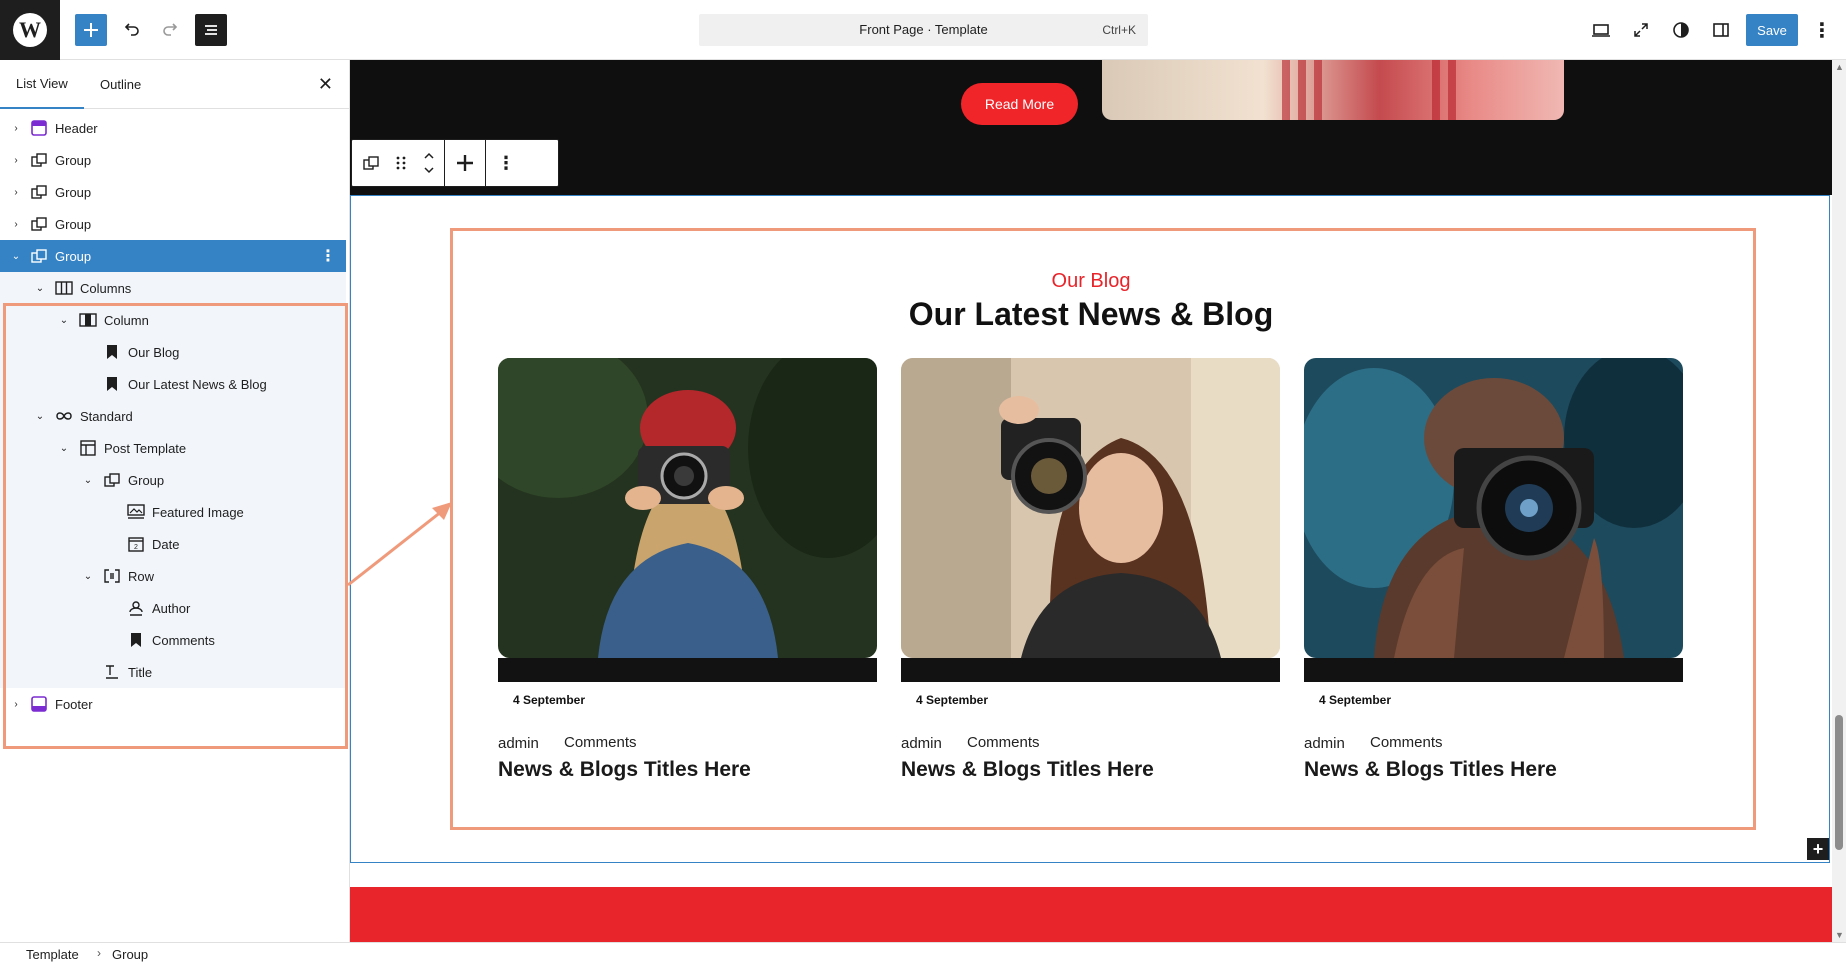 The width and height of the screenshot is (1846, 966). I want to click on title-icon, so click(112, 672).